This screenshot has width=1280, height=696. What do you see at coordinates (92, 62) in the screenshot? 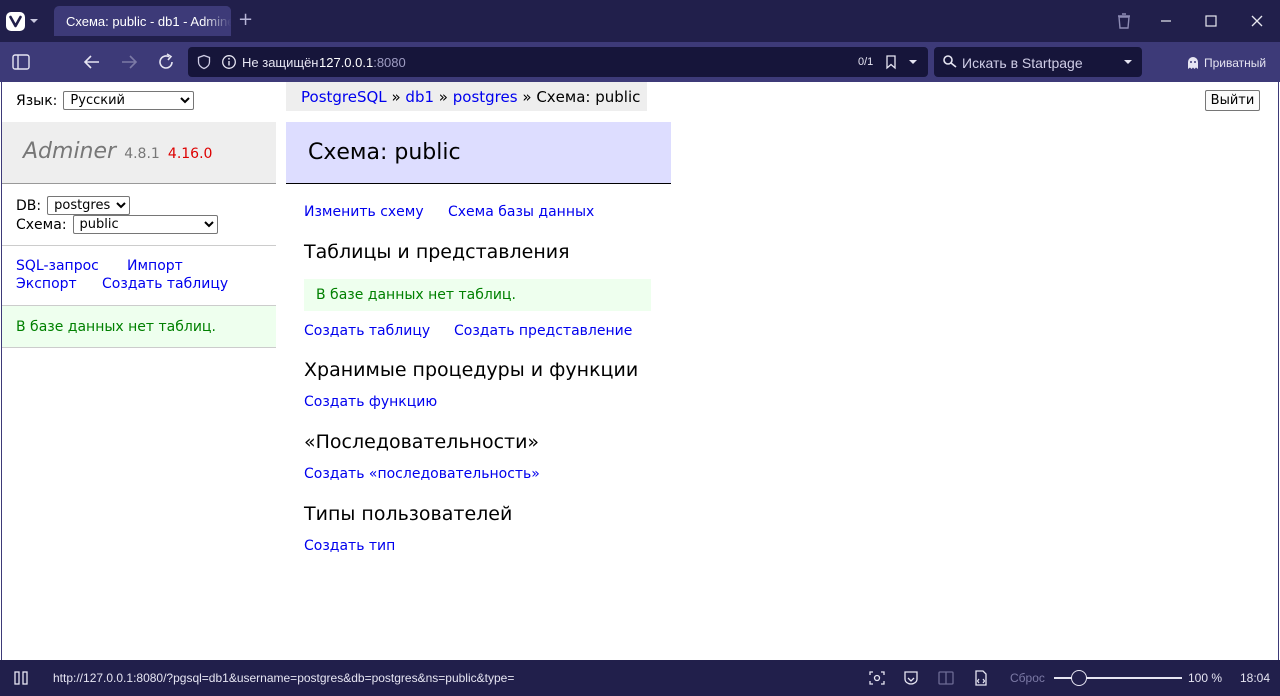
I see `back-arrow-icon` at bounding box center [92, 62].